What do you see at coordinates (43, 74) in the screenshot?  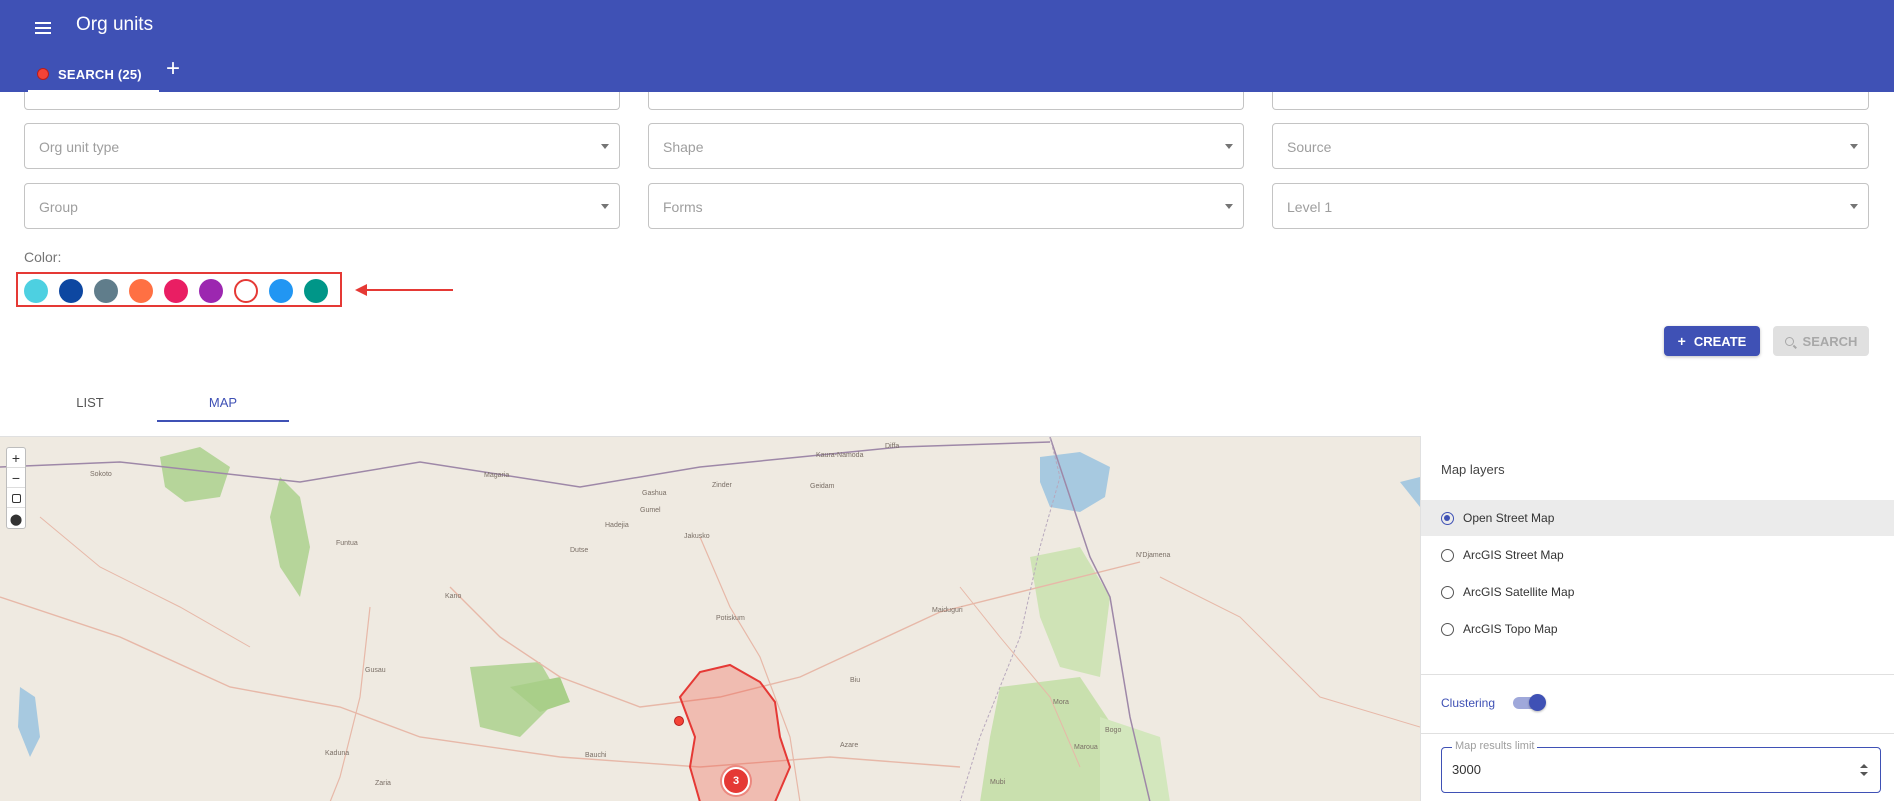 I see `search-color-dot` at bounding box center [43, 74].